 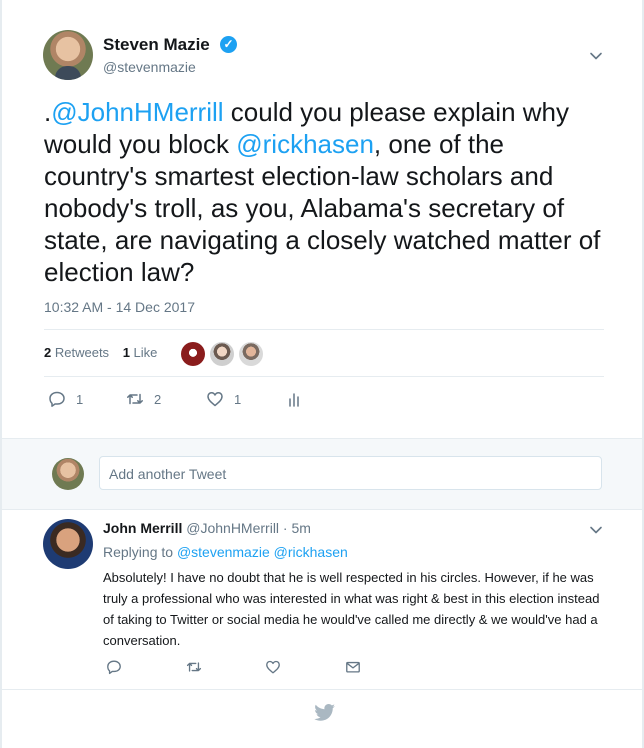 What do you see at coordinates (80, 399) in the screenshot?
I see `reply-count: 1` at bounding box center [80, 399].